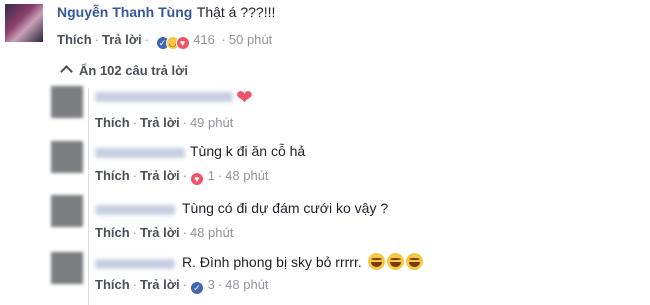 This screenshot has height=305, width=650. What do you see at coordinates (244, 98) in the screenshot?
I see `heart-emoji: ❤` at bounding box center [244, 98].